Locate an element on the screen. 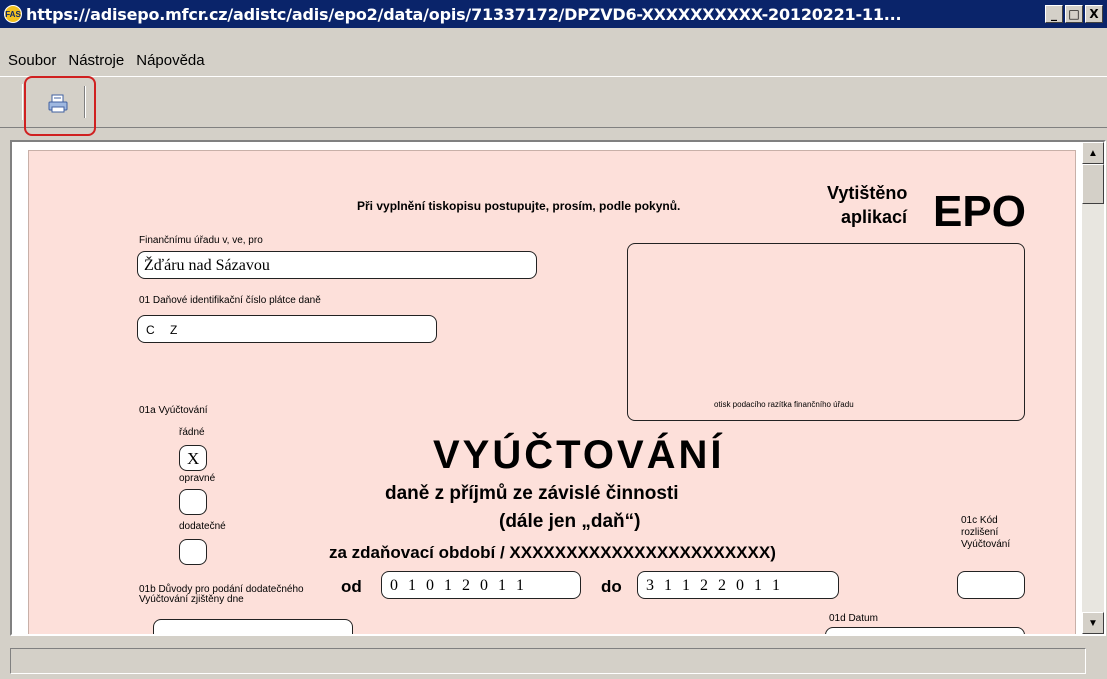 Image resolution: width=1107 pixels, height=679 pixels. menu-nastroje: Nástroje is located at coordinates (96, 60).